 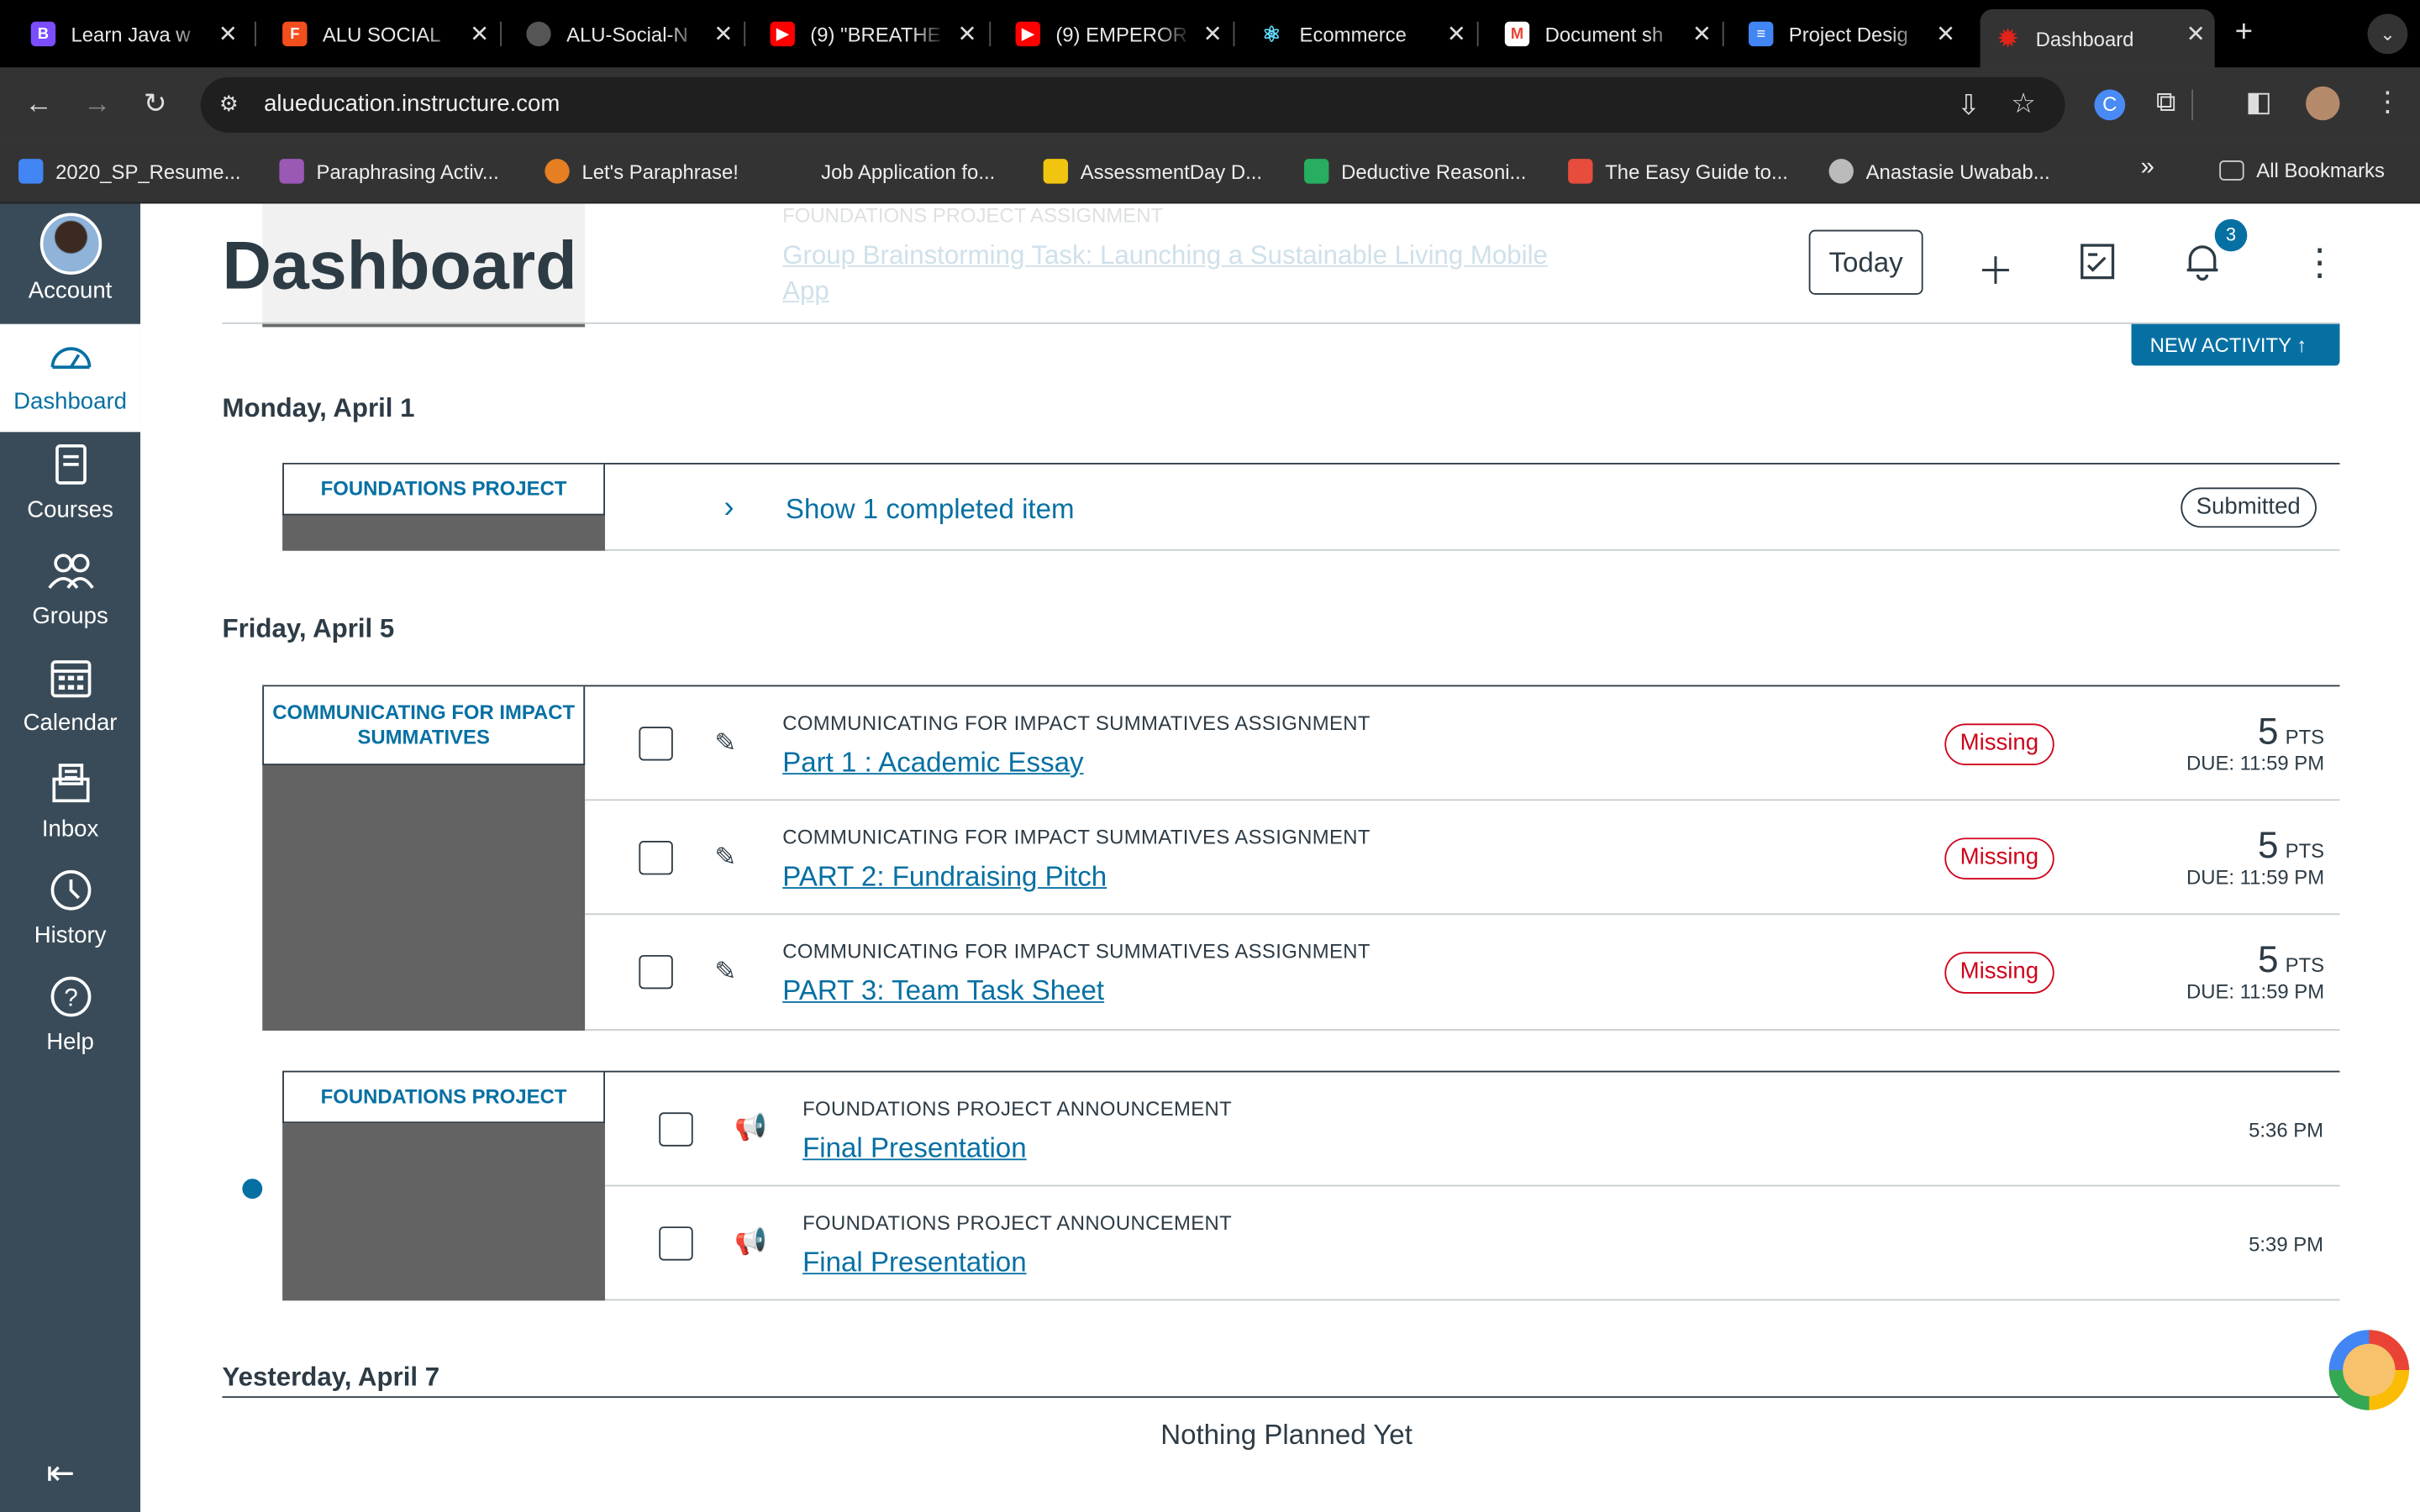 What do you see at coordinates (229, 104) in the screenshot?
I see `site-info-icon: ⚙` at bounding box center [229, 104].